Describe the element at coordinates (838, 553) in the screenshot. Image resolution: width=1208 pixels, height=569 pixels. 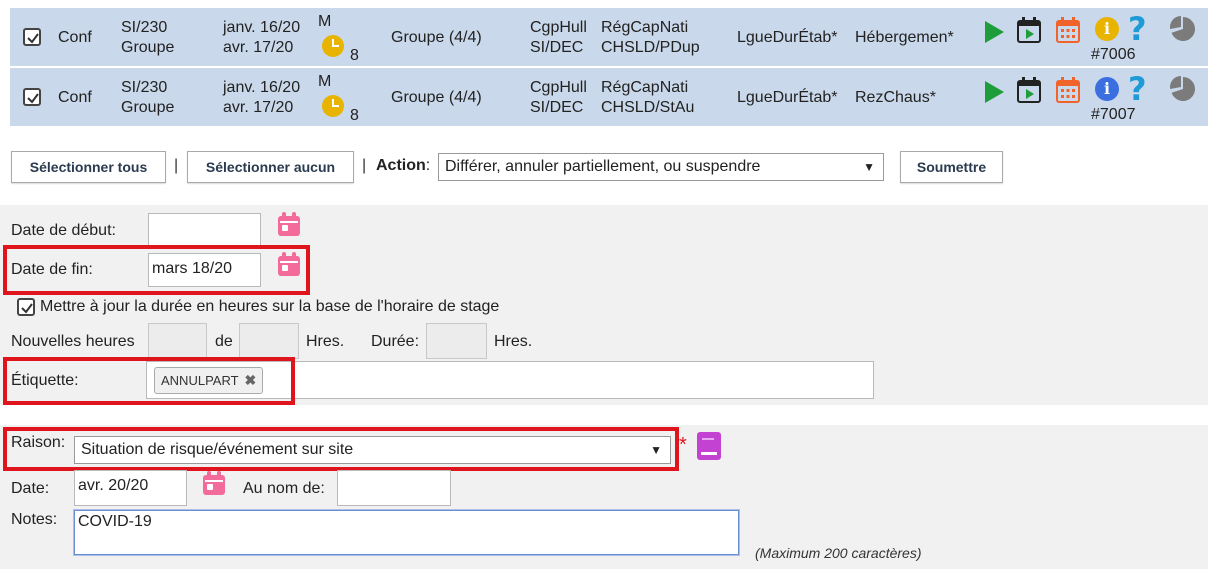
I see `notes-hint: (Maximum 200 caractères)` at that location.